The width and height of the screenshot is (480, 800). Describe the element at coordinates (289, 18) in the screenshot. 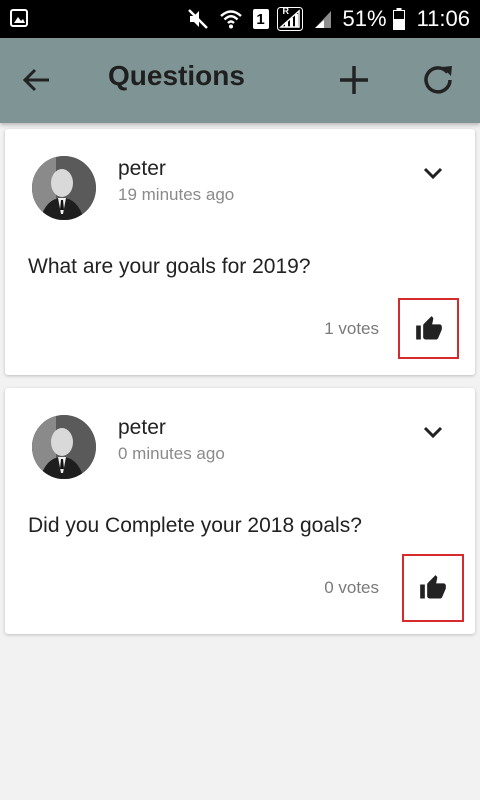

I see `signal-icon: R` at that location.